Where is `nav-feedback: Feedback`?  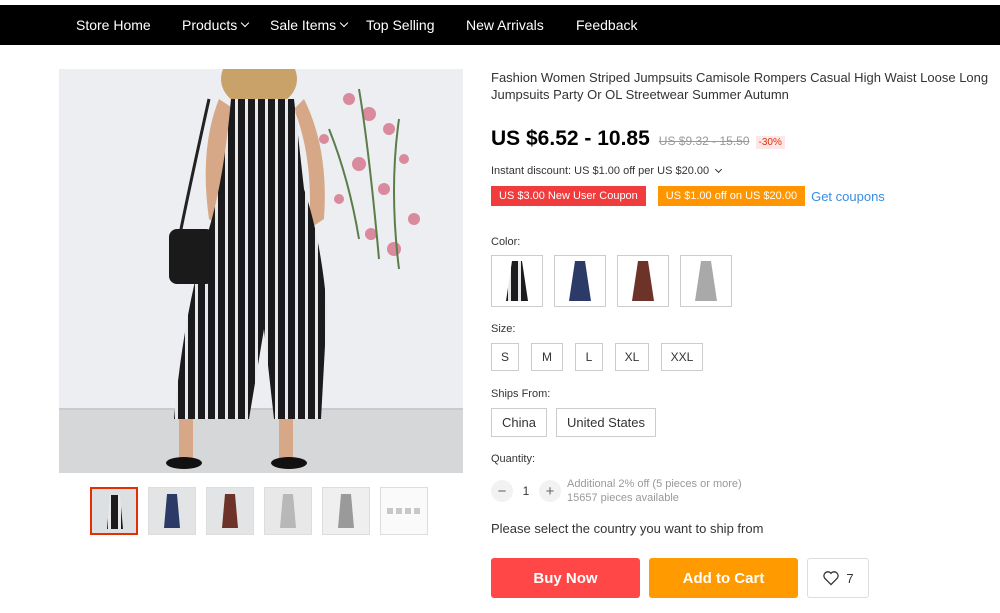
nav-feedback: Feedback is located at coordinates (616, 25).